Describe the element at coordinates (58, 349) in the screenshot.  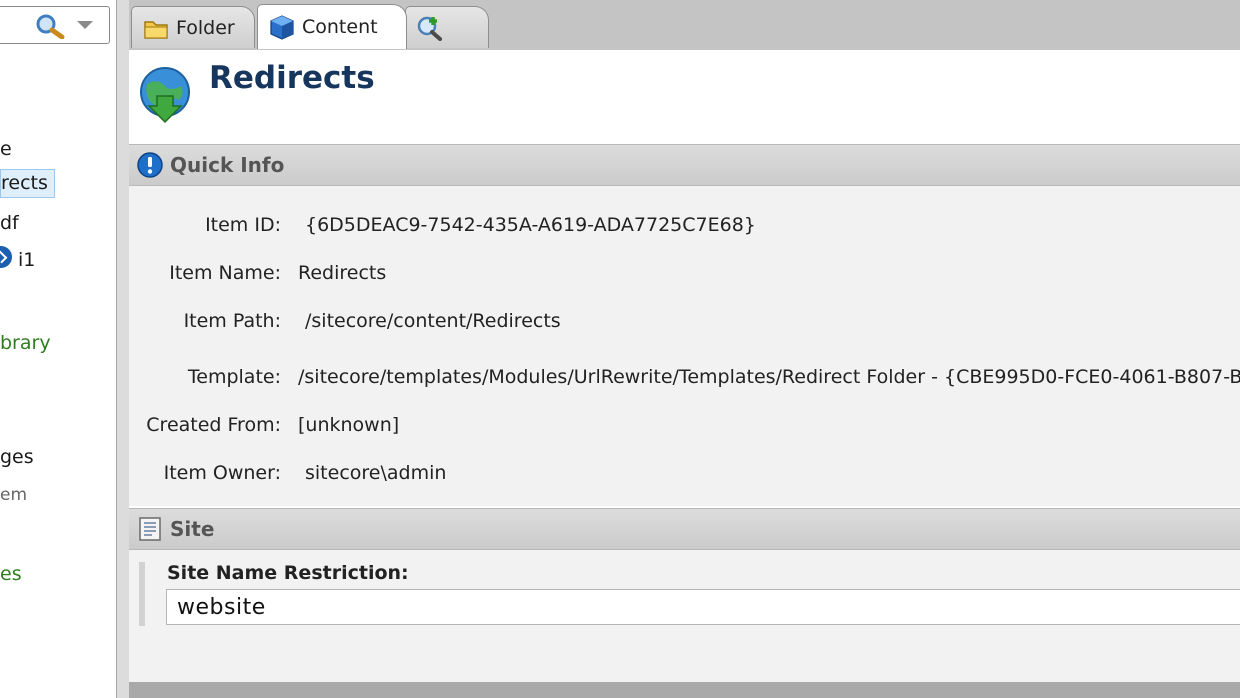
I see `content-tree-pane: e rects df i1 brary ges em es` at that location.